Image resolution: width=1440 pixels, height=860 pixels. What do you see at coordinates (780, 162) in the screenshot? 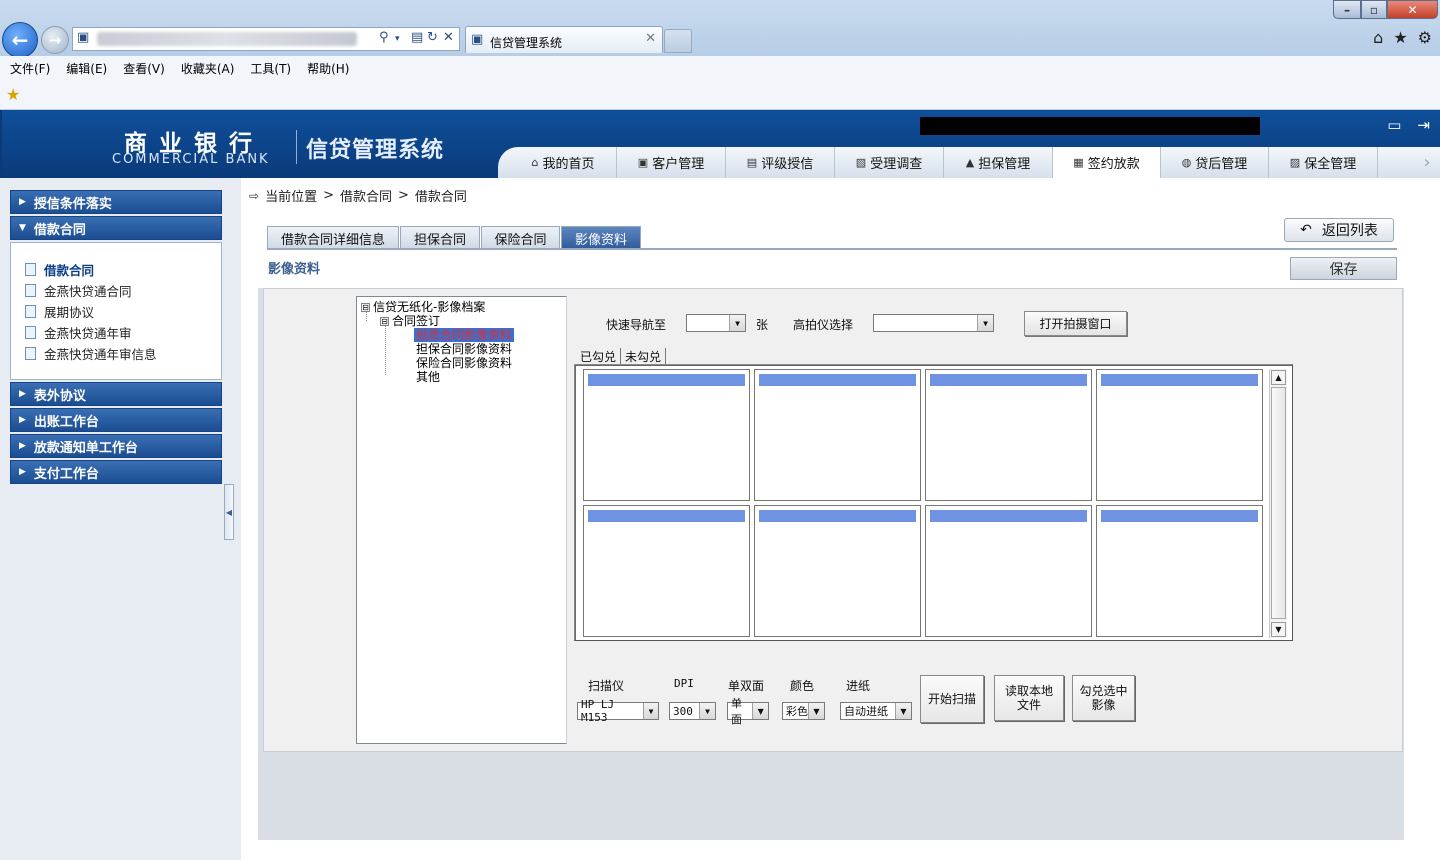
I see `nav-tab-rating: ▤ 评级授信` at bounding box center [780, 162].